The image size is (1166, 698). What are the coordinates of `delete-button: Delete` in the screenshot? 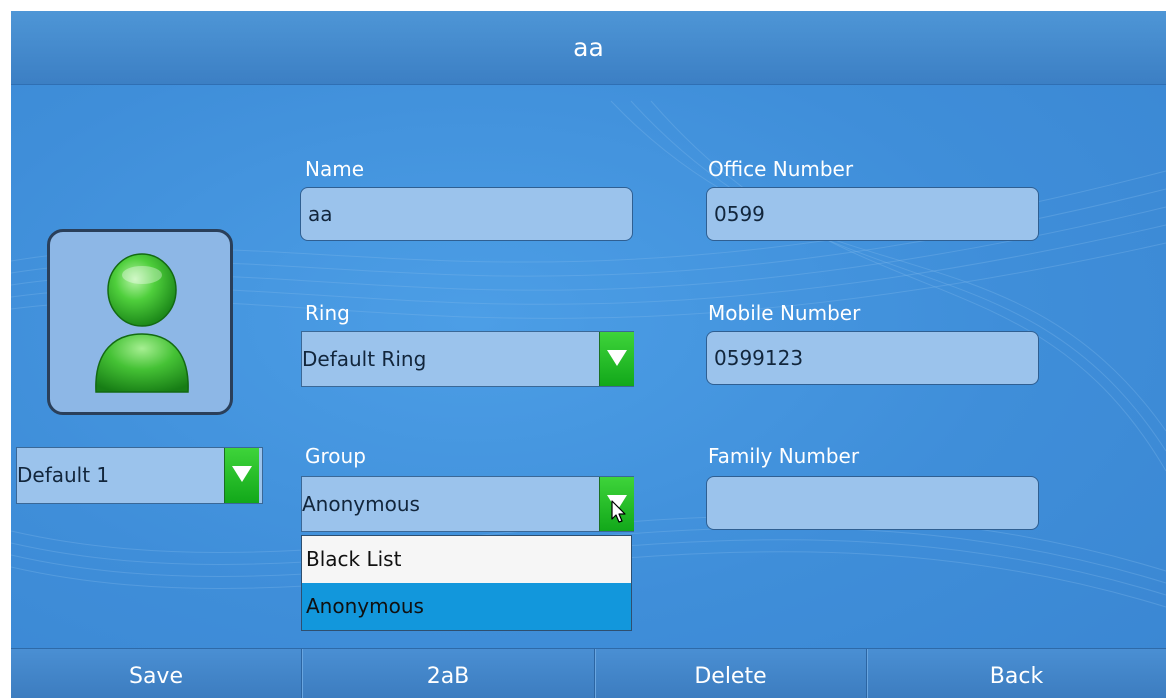 It's located at (730, 673).